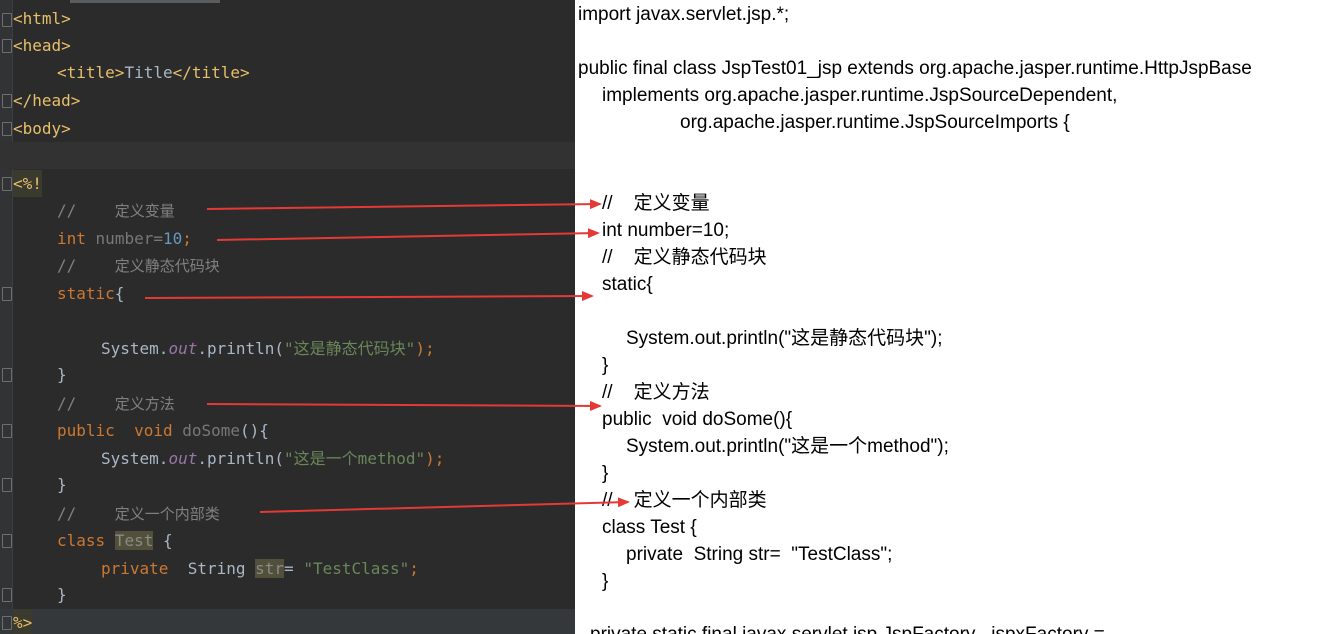 The image size is (1343, 634). What do you see at coordinates (649, 527) in the screenshot?
I see `source-line-class-test: class Test {` at bounding box center [649, 527].